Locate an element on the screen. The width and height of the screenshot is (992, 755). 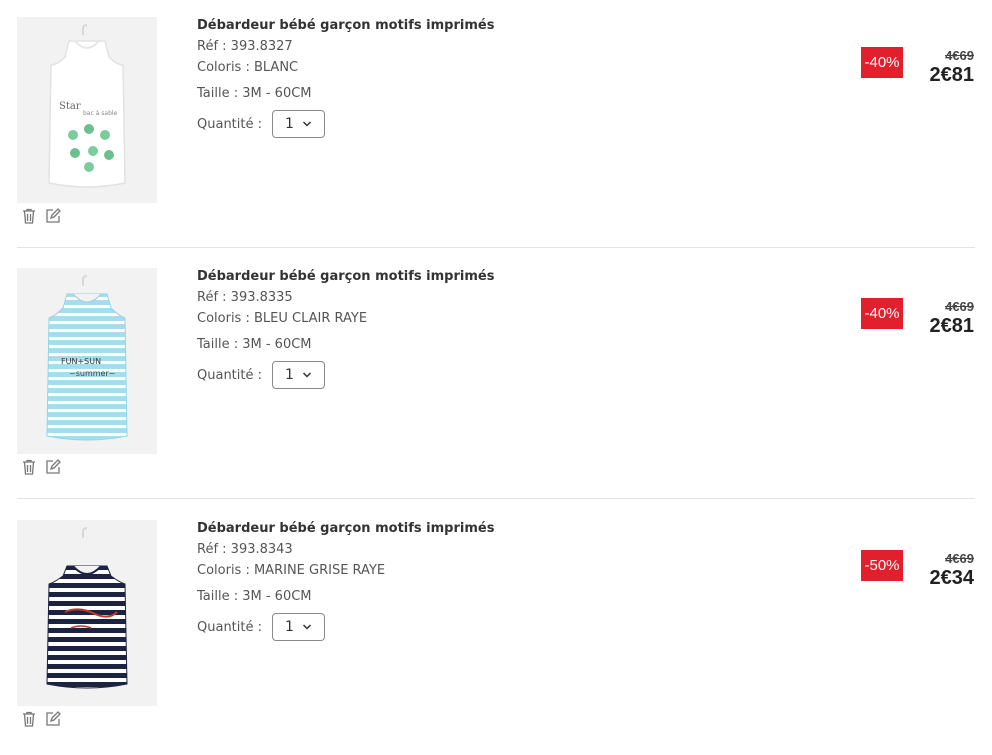
svg-text: ~summer~ is located at coordinates (92, 373).